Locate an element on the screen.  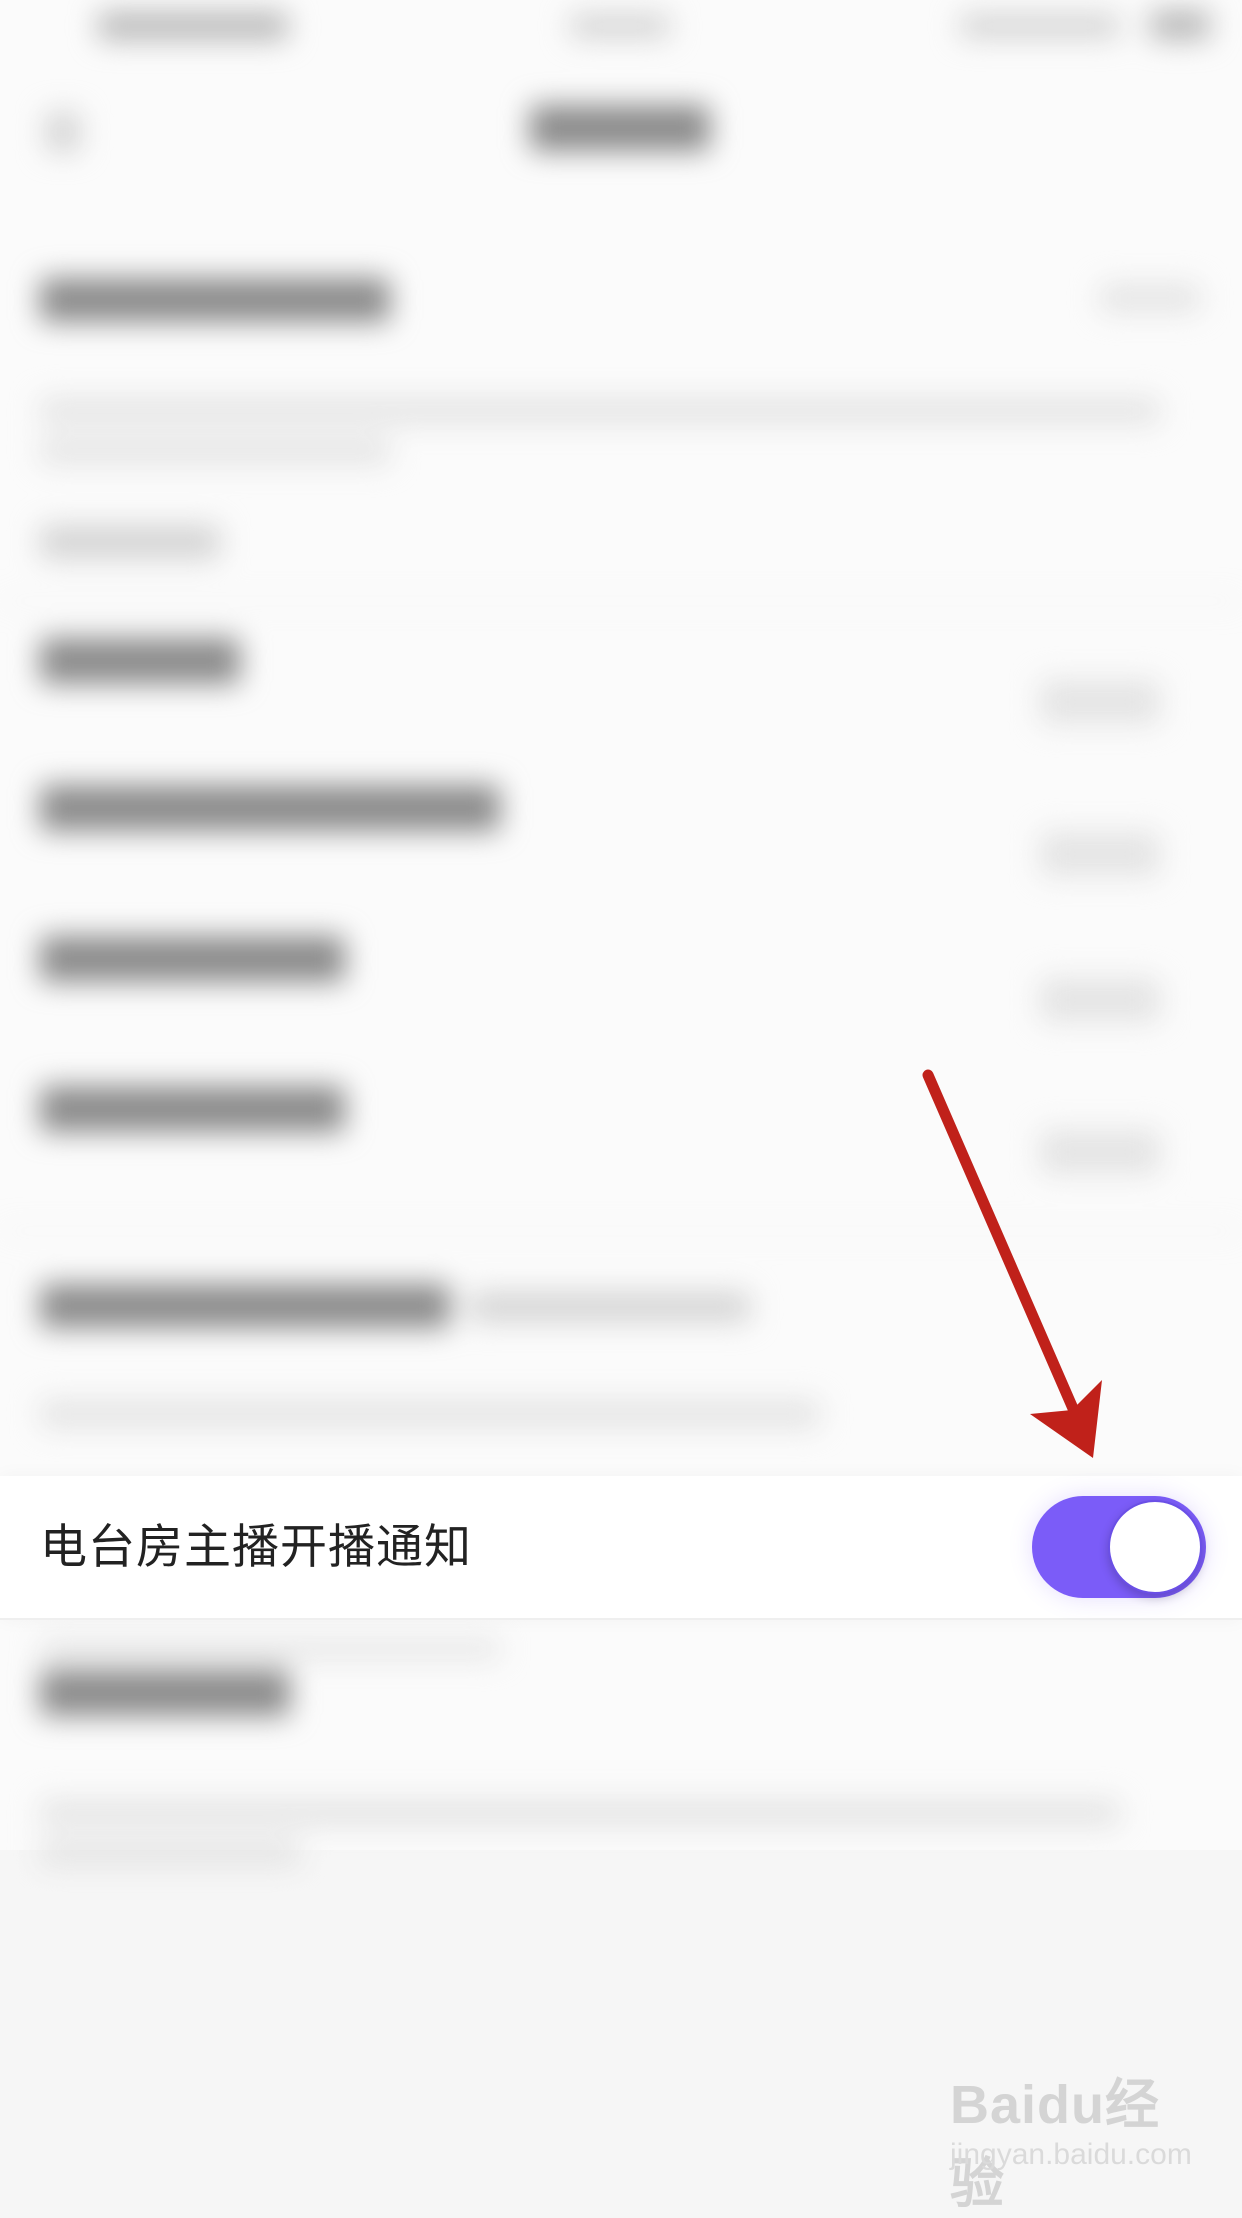
toggle-knob is located at coordinates (1155, 1547).